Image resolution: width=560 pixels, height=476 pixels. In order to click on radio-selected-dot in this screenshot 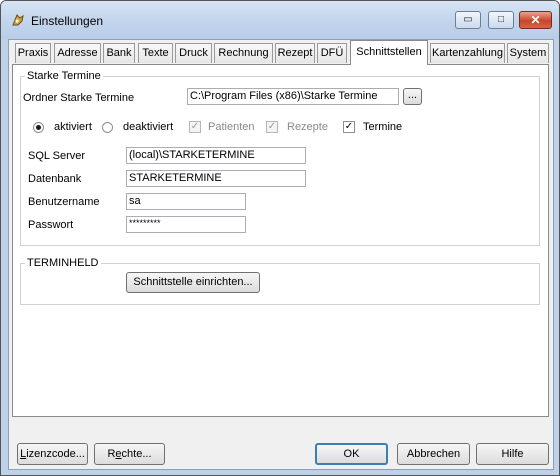, I will do `click(38, 127)`.